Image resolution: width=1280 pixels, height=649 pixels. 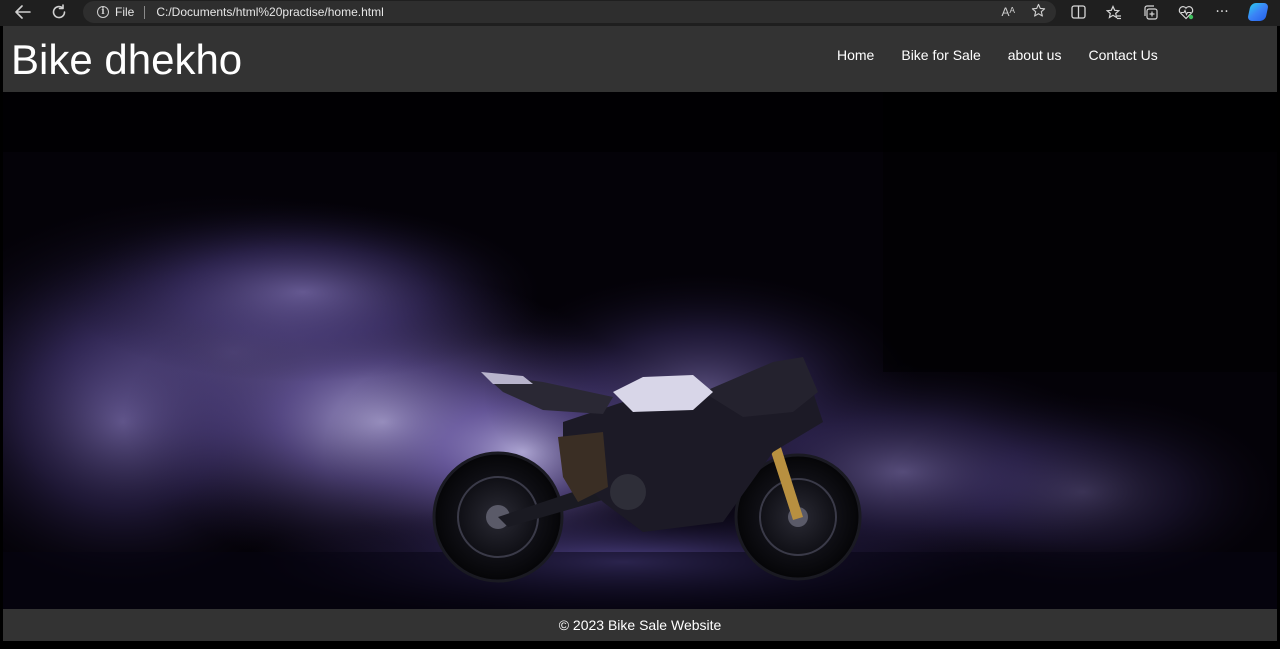 What do you see at coordinates (59, 12) in the screenshot?
I see `refresh-icon` at bounding box center [59, 12].